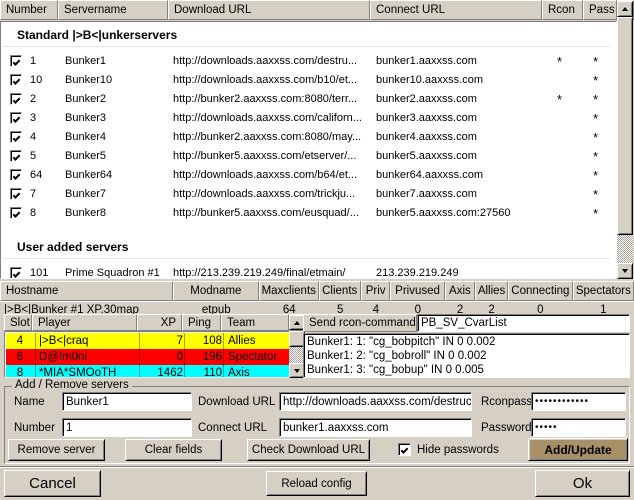  What do you see at coordinates (86, 291) in the screenshot?
I see `info-header-hostname: Hostname` at bounding box center [86, 291].